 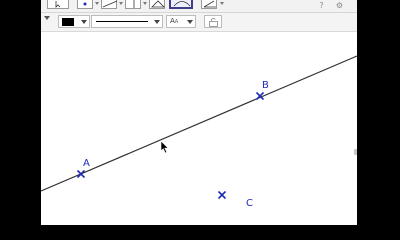 I want to click on color-swatch, so click(x=68, y=22).